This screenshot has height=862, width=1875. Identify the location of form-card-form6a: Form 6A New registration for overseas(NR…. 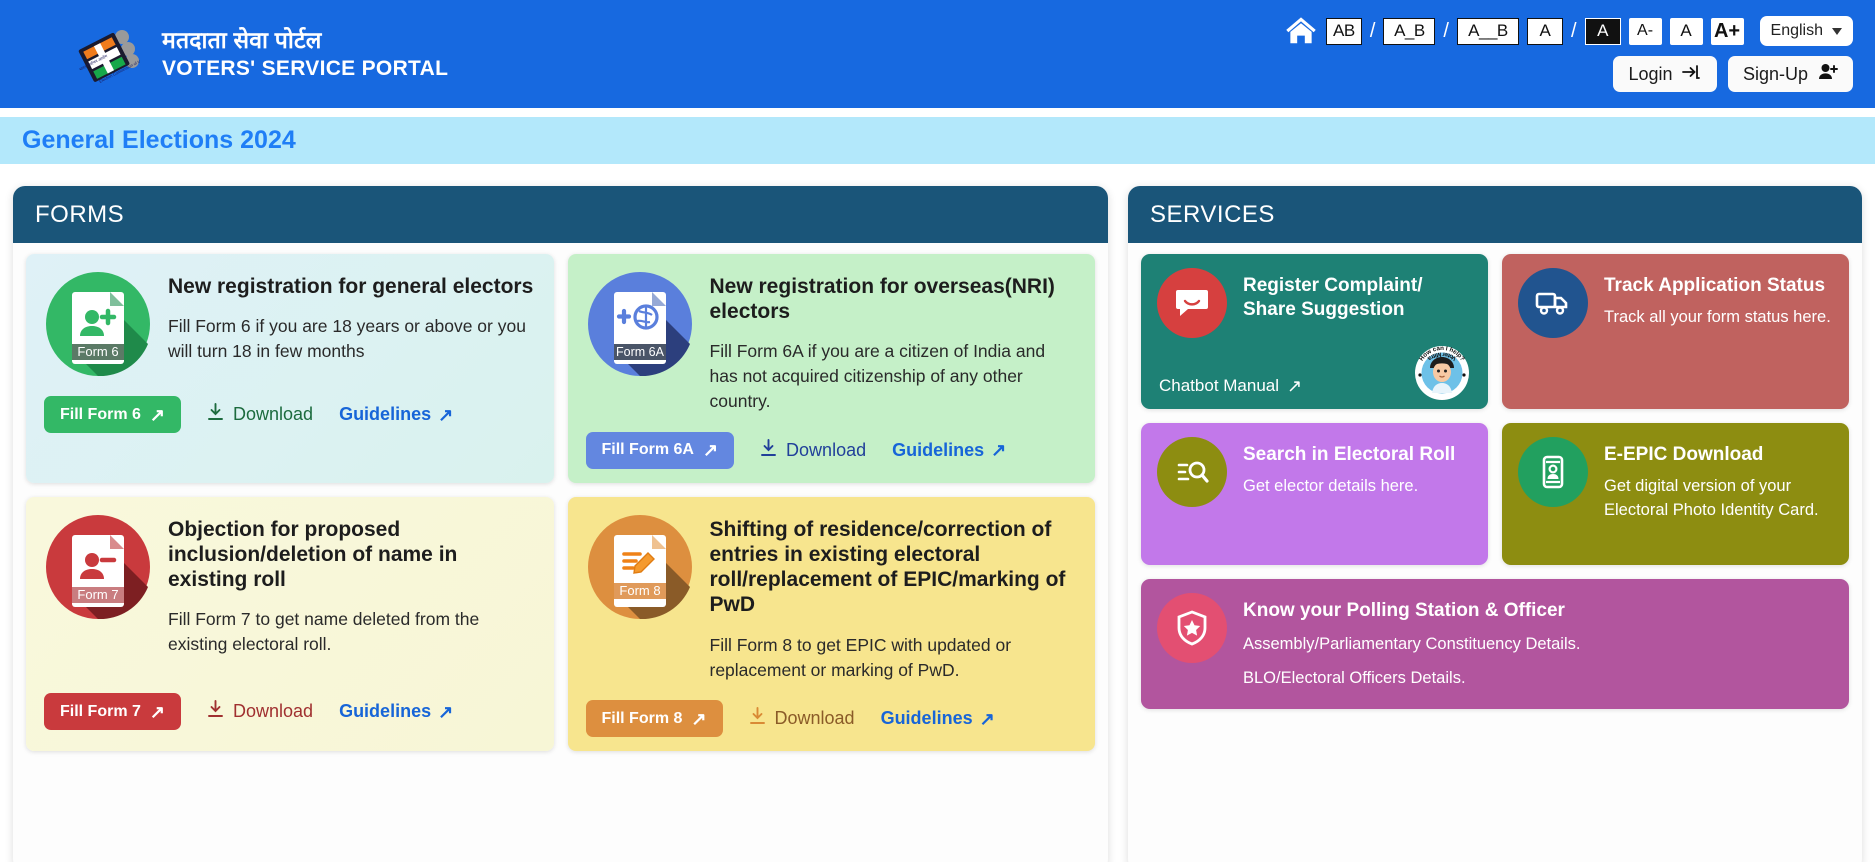
(831, 368).